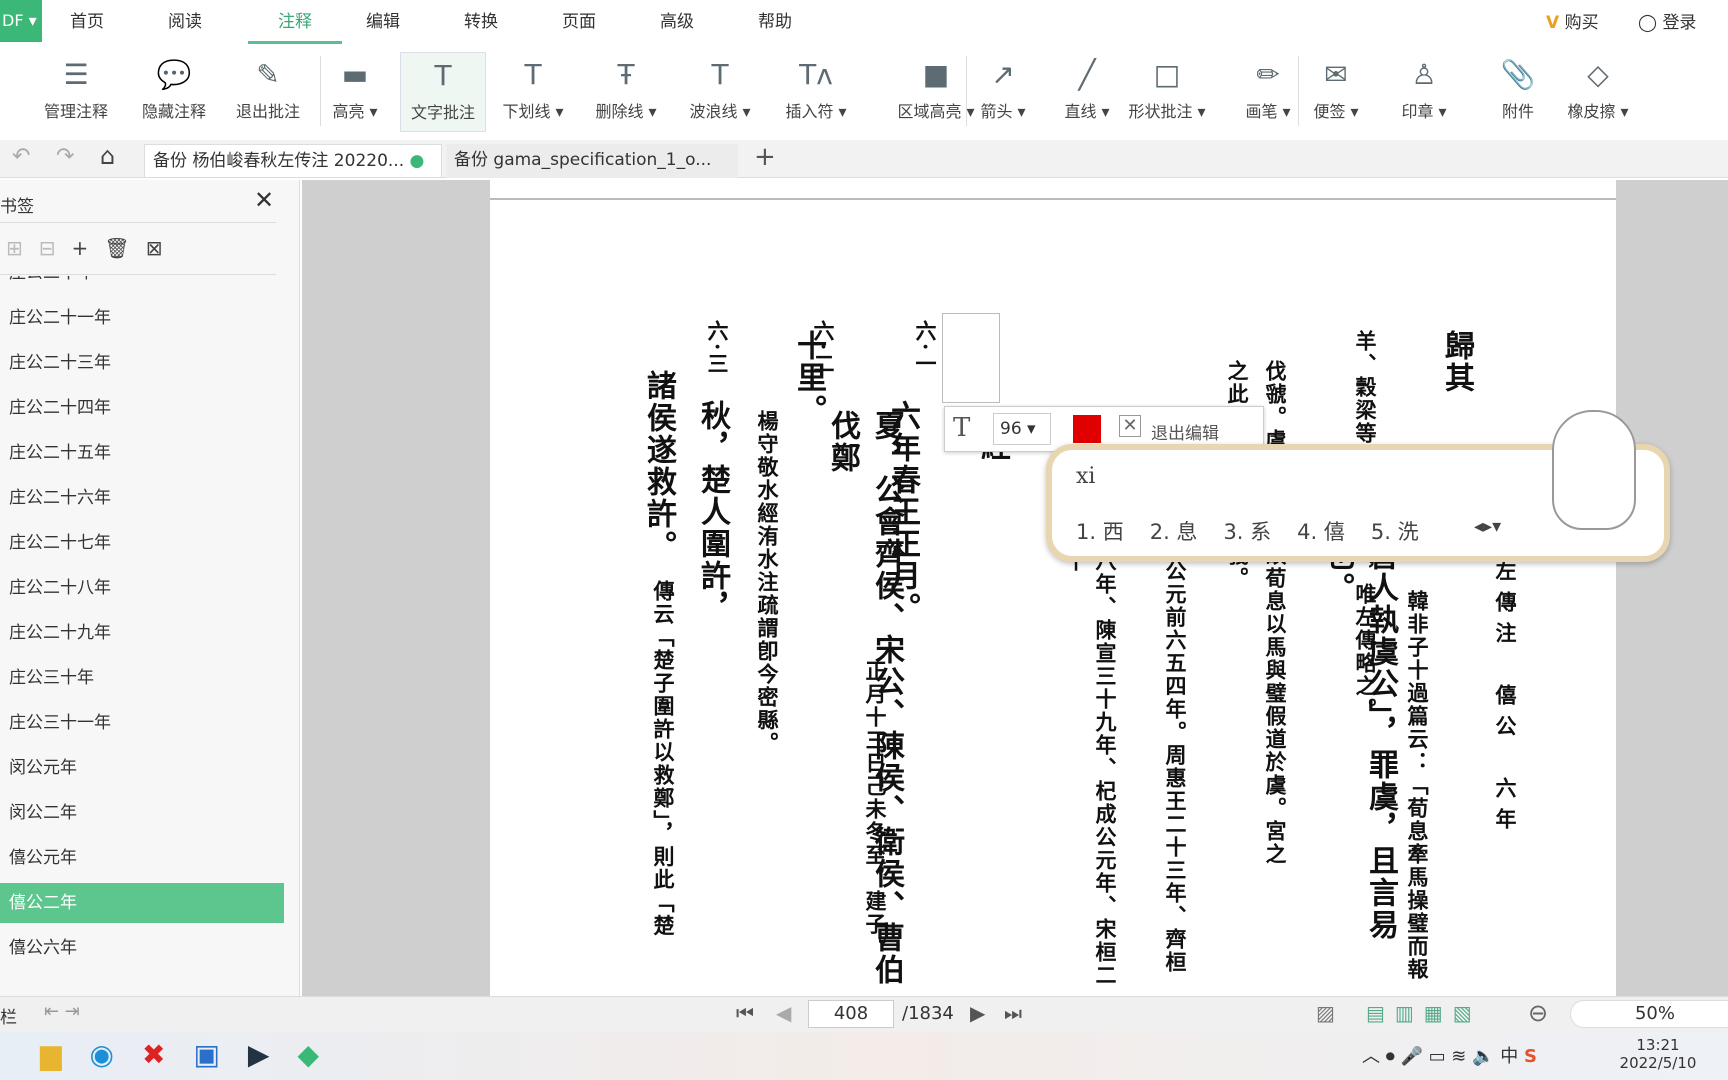  I want to click on close-icon: ✕, so click(264, 200).